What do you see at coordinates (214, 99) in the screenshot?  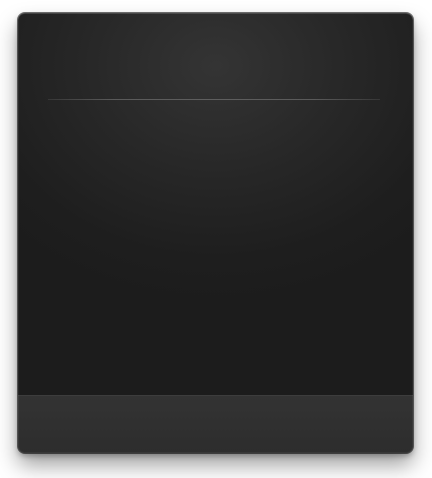 I see `header-divider` at bounding box center [214, 99].